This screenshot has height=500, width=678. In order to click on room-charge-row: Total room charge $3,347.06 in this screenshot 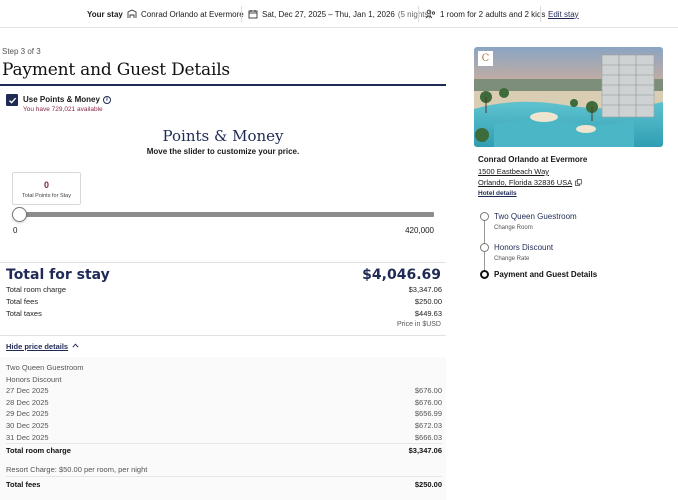, I will do `click(224, 289)`.